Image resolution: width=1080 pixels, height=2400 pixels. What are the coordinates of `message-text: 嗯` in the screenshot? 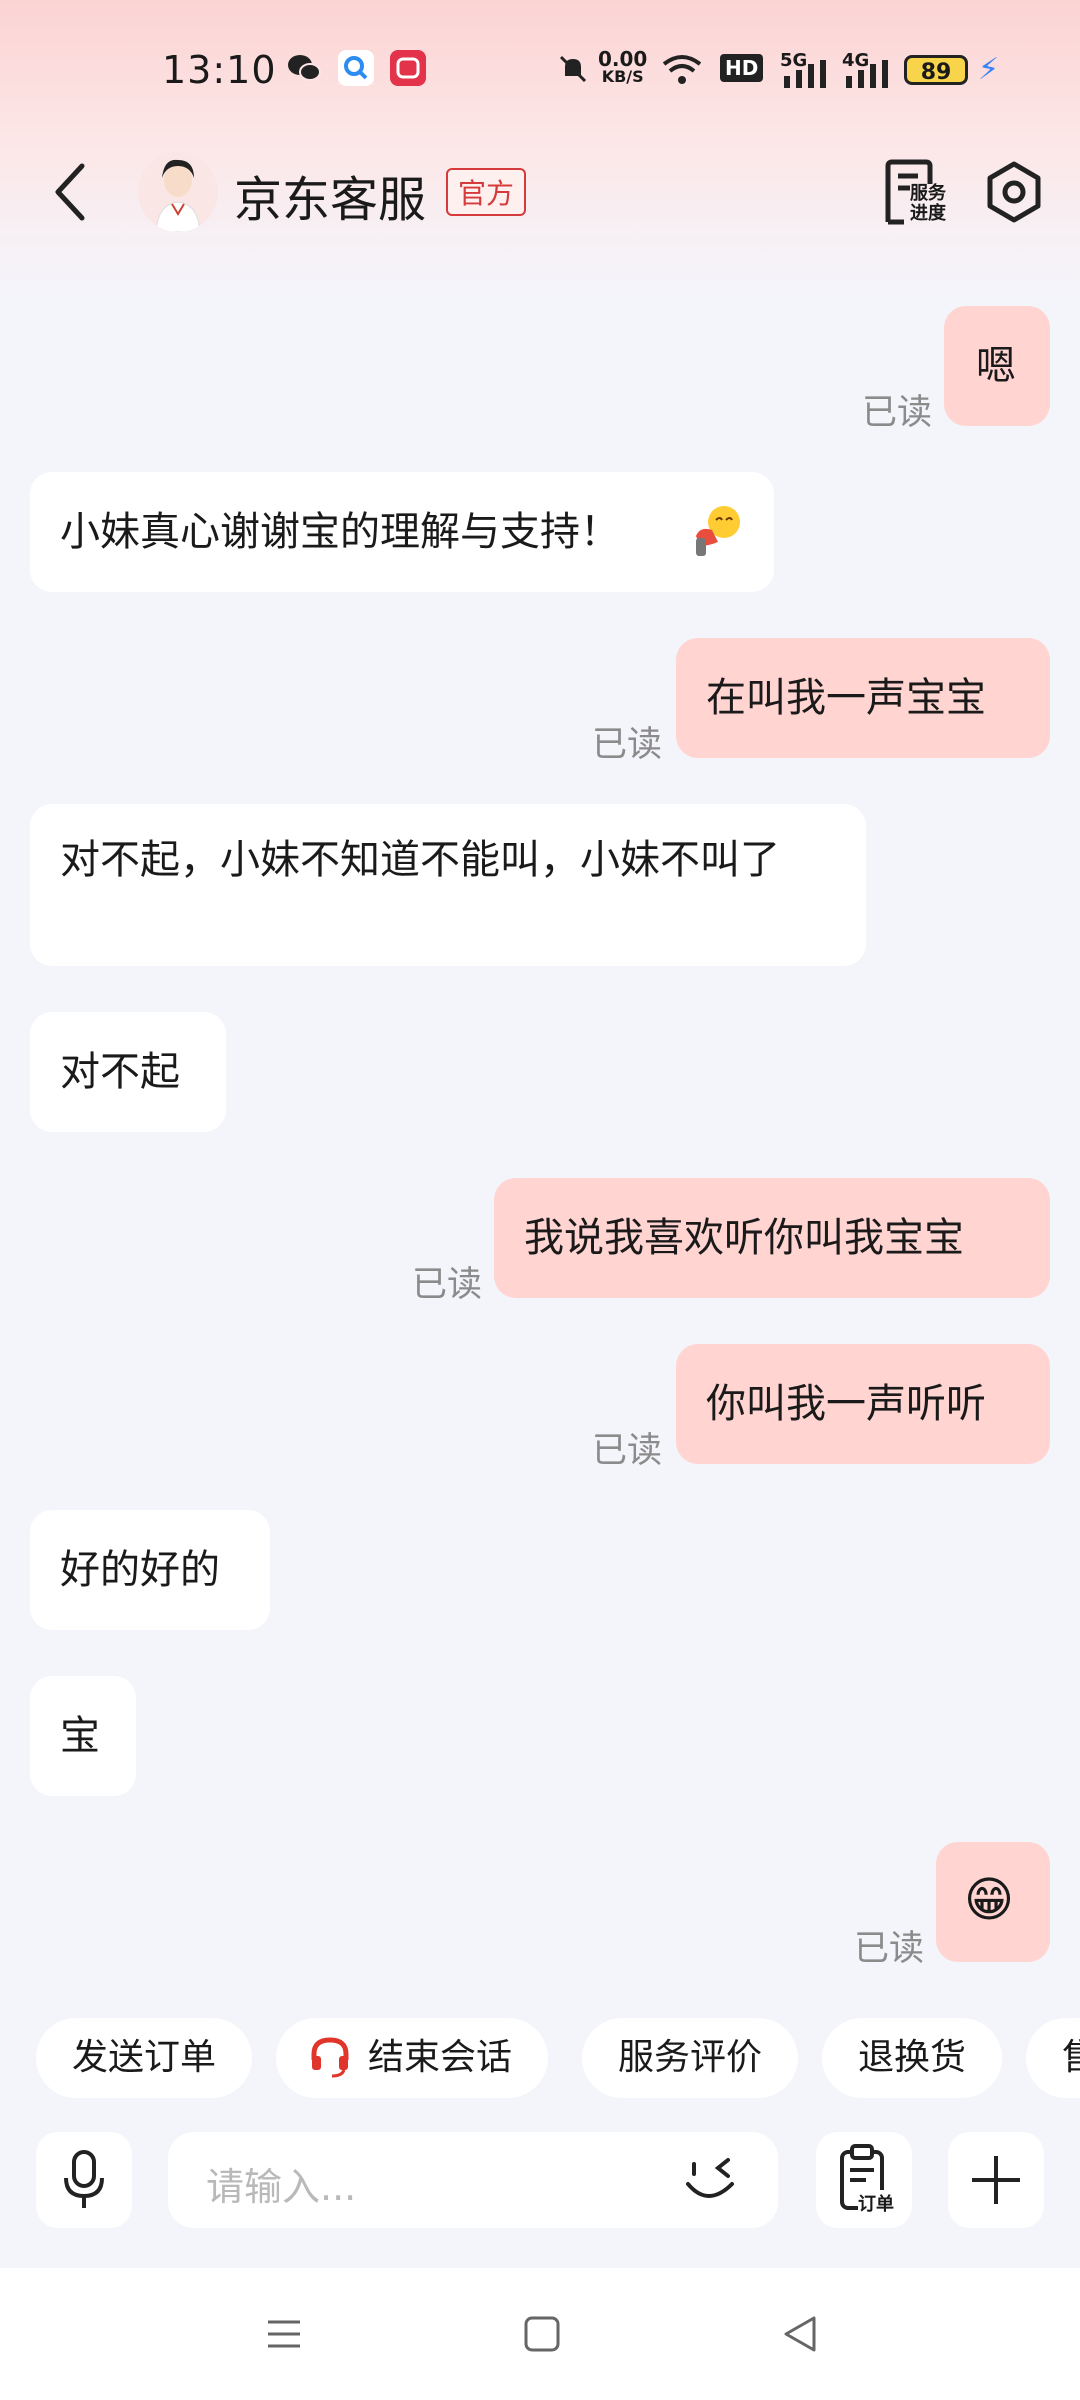 It's located at (996, 366).